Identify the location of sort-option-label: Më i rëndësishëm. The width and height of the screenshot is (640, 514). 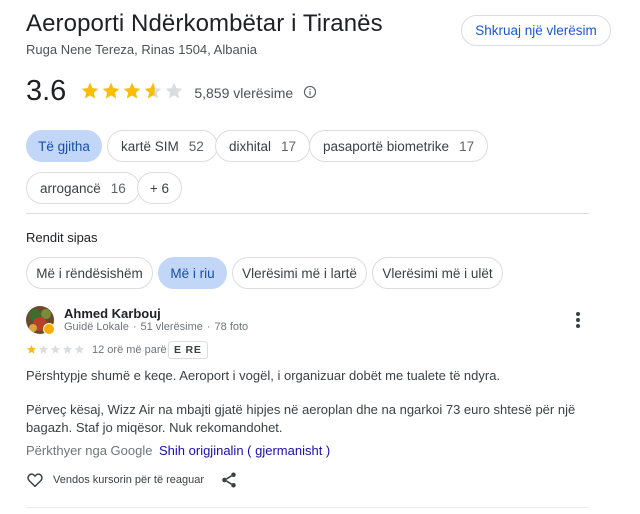
(89, 273).